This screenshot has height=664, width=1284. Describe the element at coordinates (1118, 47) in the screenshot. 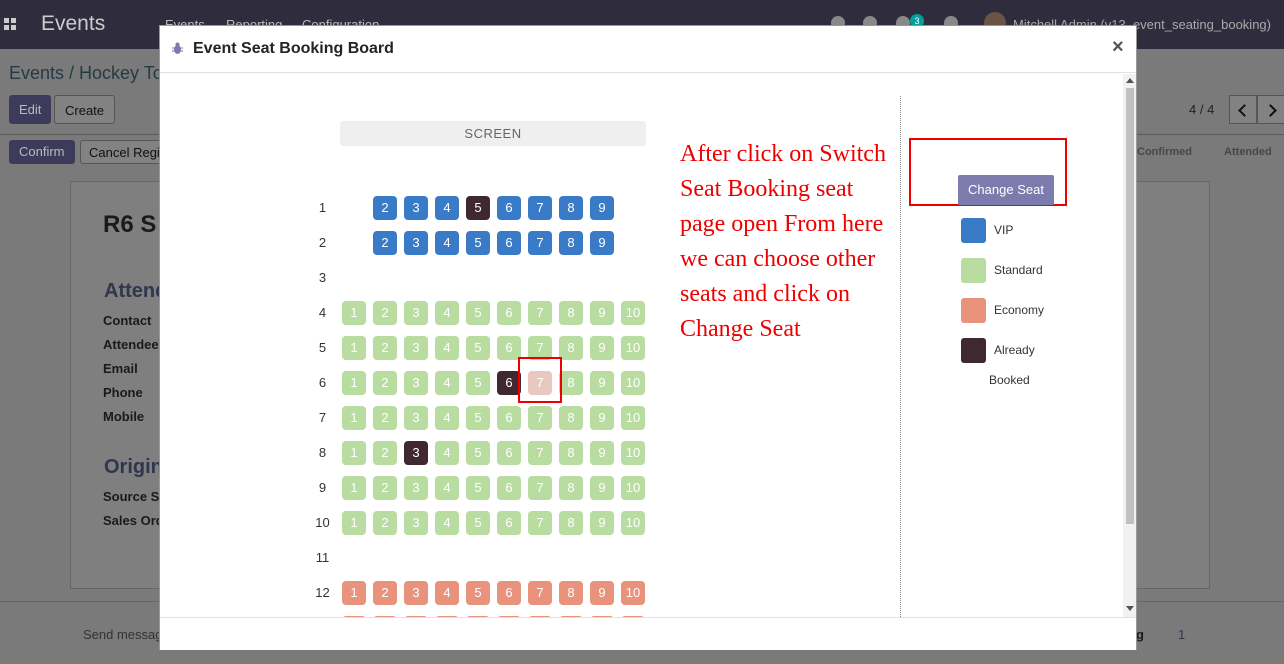

I see `close-icon: ×` at that location.